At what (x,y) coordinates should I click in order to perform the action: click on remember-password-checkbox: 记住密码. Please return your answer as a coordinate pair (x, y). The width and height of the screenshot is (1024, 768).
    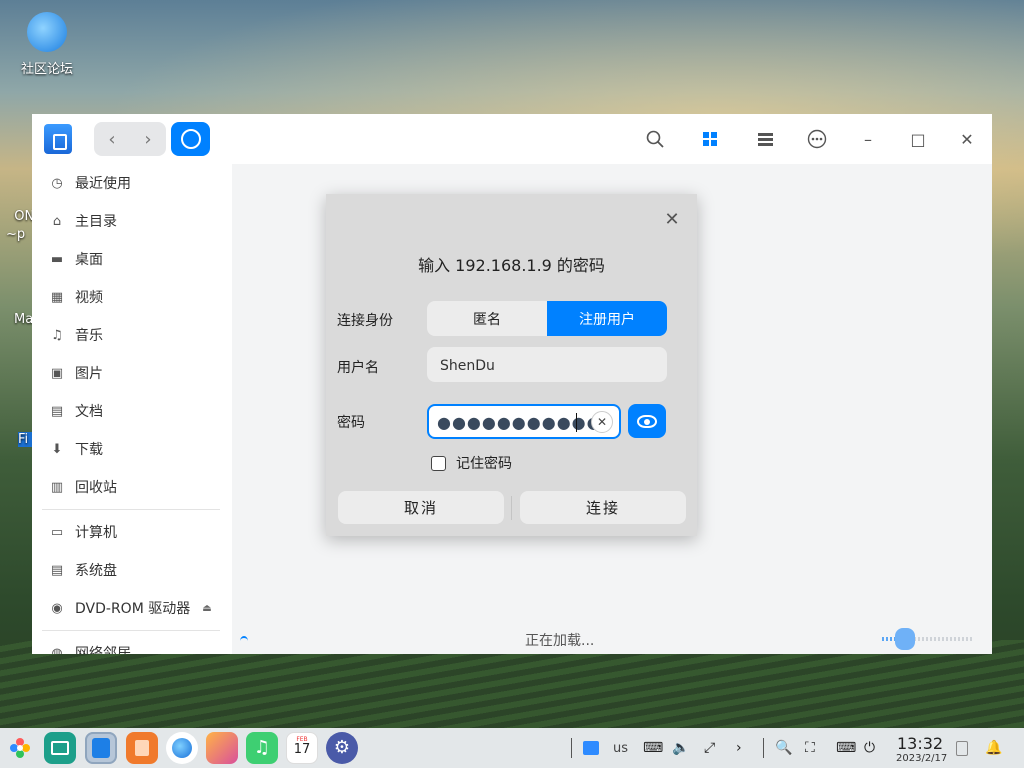
    Looking at the image, I should click on (471, 463).